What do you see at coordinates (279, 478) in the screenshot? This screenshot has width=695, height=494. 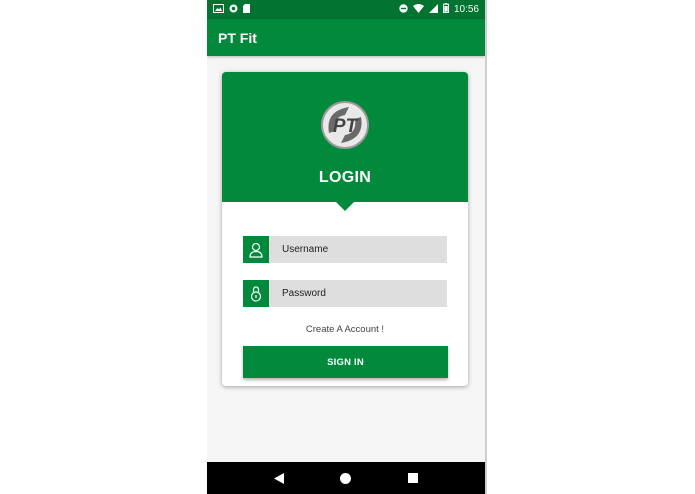 I see `back-icon` at bounding box center [279, 478].